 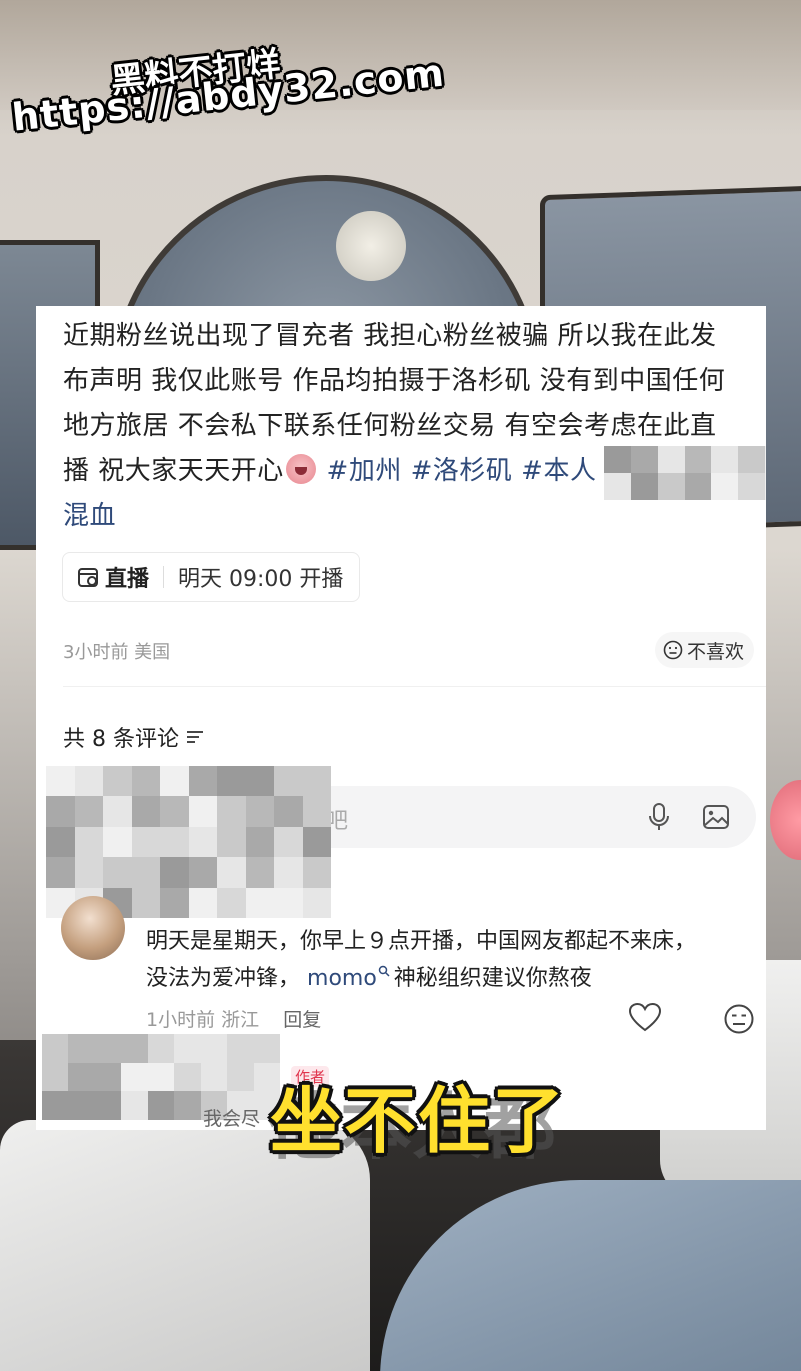 I want to click on live-schedule-chip: 直播 明天 09:00 开播, so click(x=211, y=577).